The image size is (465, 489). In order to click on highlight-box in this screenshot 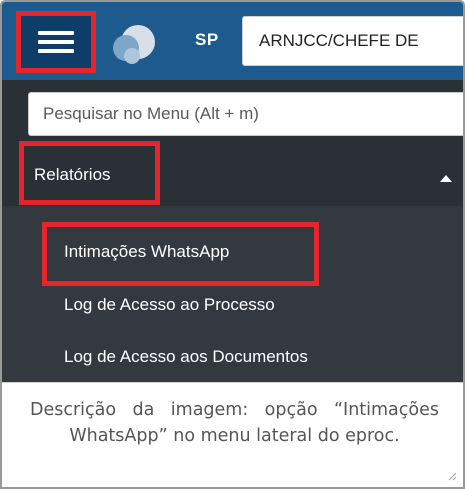, I will do `click(180, 254)`.